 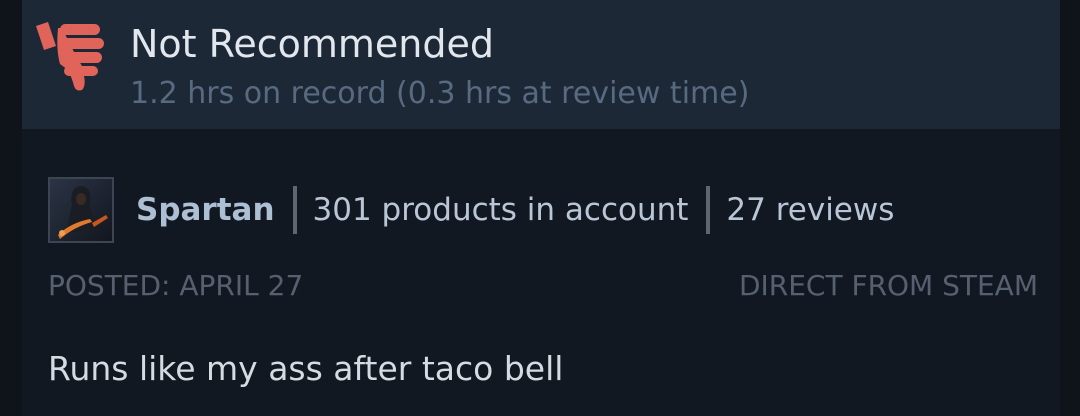 What do you see at coordinates (306, 368) in the screenshot?
I see `review-body: Runs like my ass after taco bell` at bounding box center [306, 368].